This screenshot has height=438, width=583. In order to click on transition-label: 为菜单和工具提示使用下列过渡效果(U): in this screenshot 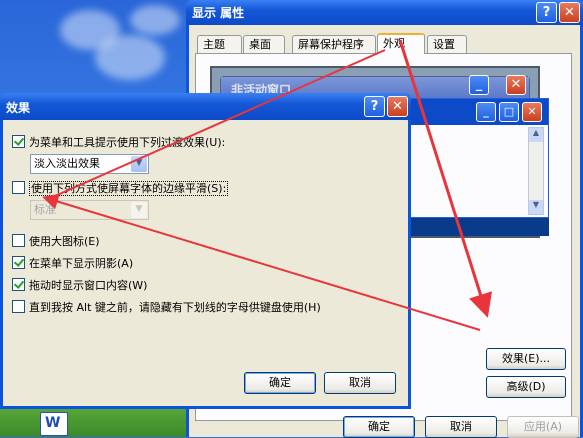, I will do `click(127, 142)`.